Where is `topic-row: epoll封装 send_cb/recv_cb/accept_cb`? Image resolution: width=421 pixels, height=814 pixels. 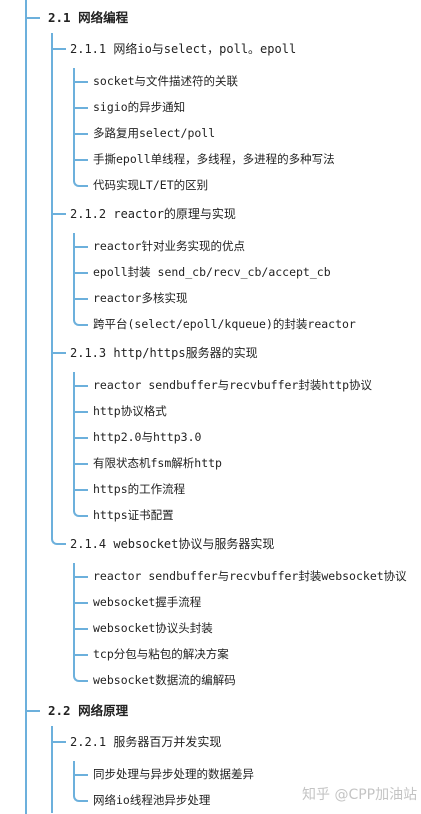
topic-row: epoll封装 send_cb/recv_cb/accept_cb is located at coordinates (247, 272).